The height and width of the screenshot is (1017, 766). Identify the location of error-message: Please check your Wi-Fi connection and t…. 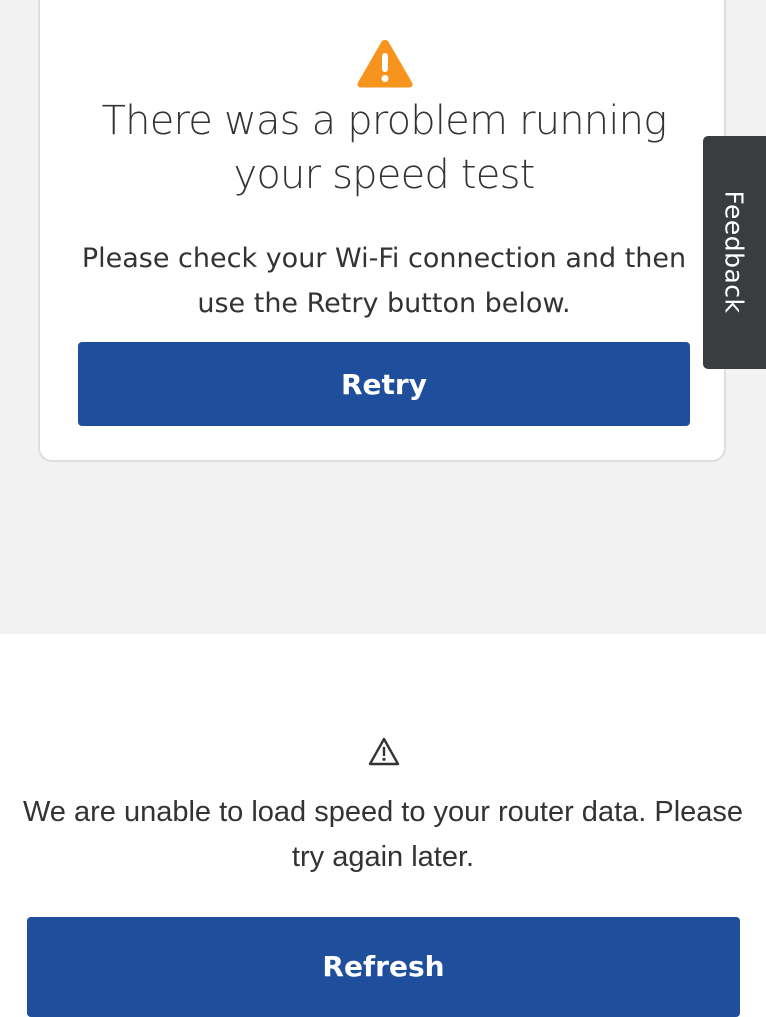
(384, 281).